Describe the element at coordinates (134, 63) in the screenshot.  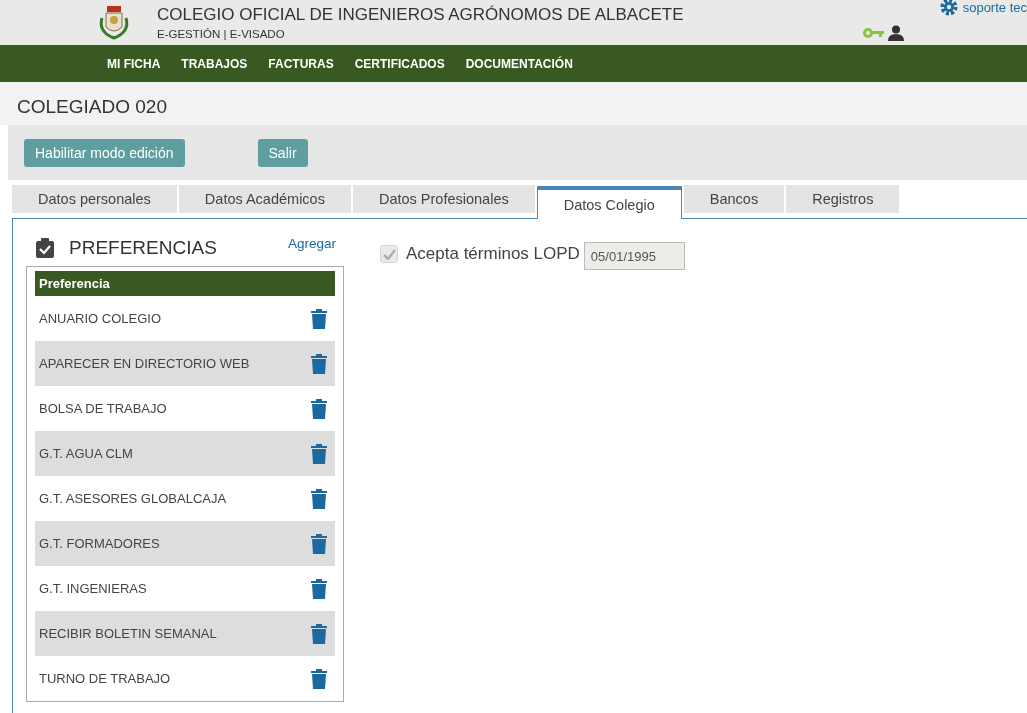
I see `nav-link: MI FICHA` at that location.